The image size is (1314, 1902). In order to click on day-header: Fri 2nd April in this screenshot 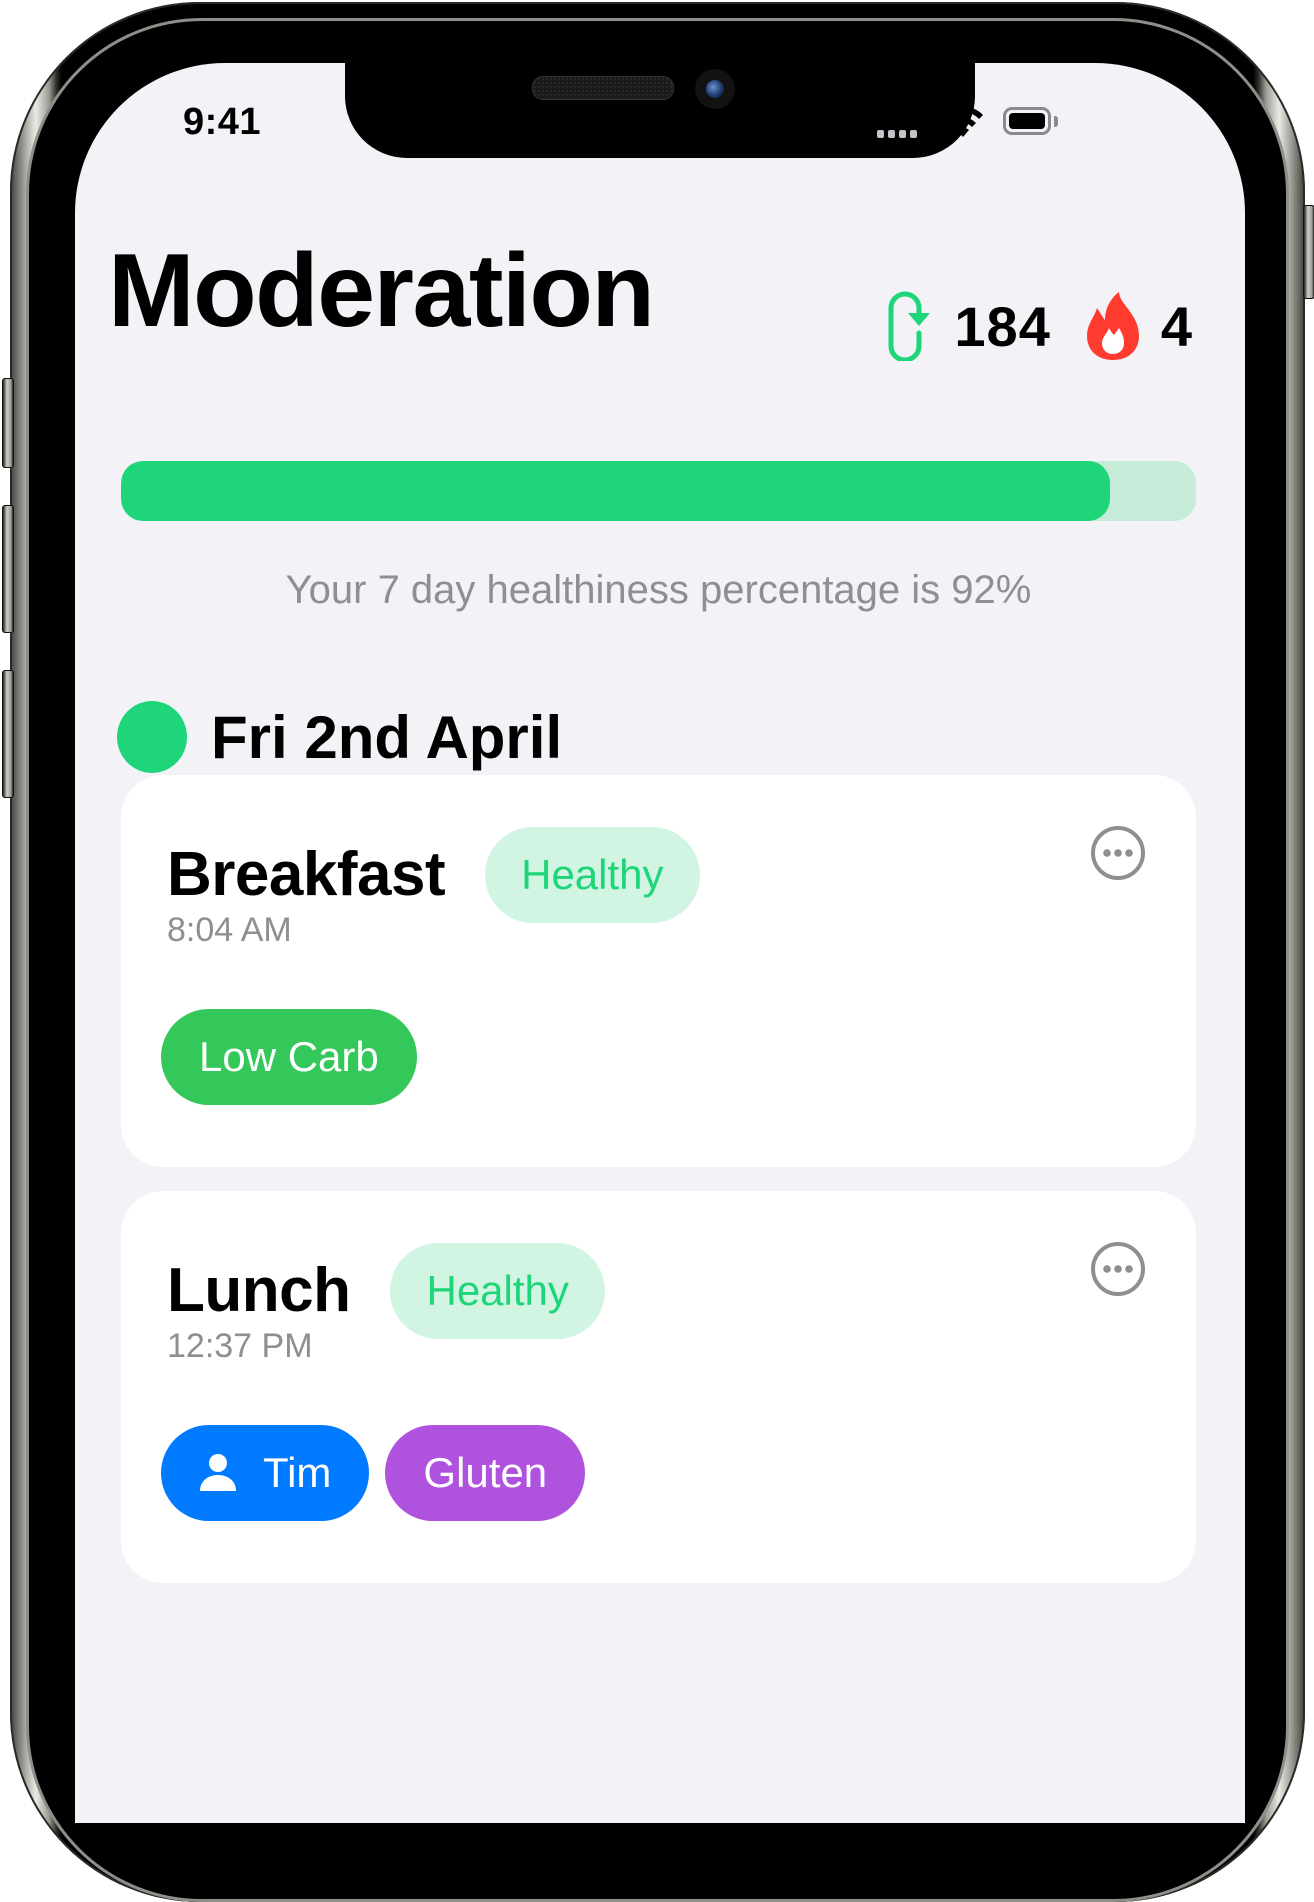, I will do `click(339, 737)`.